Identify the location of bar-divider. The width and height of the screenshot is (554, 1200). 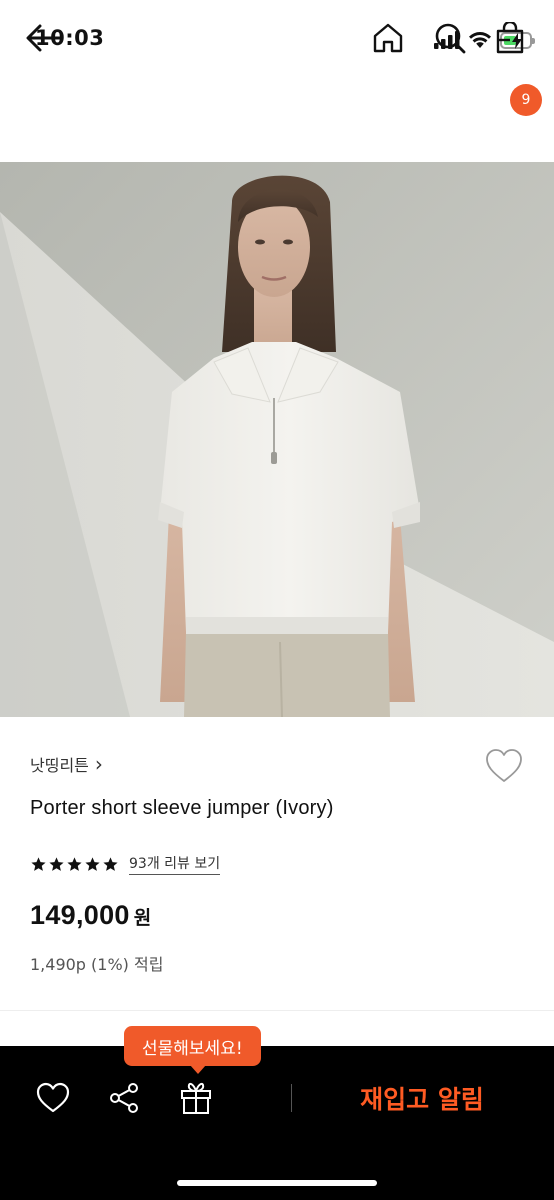
(291, 1098).